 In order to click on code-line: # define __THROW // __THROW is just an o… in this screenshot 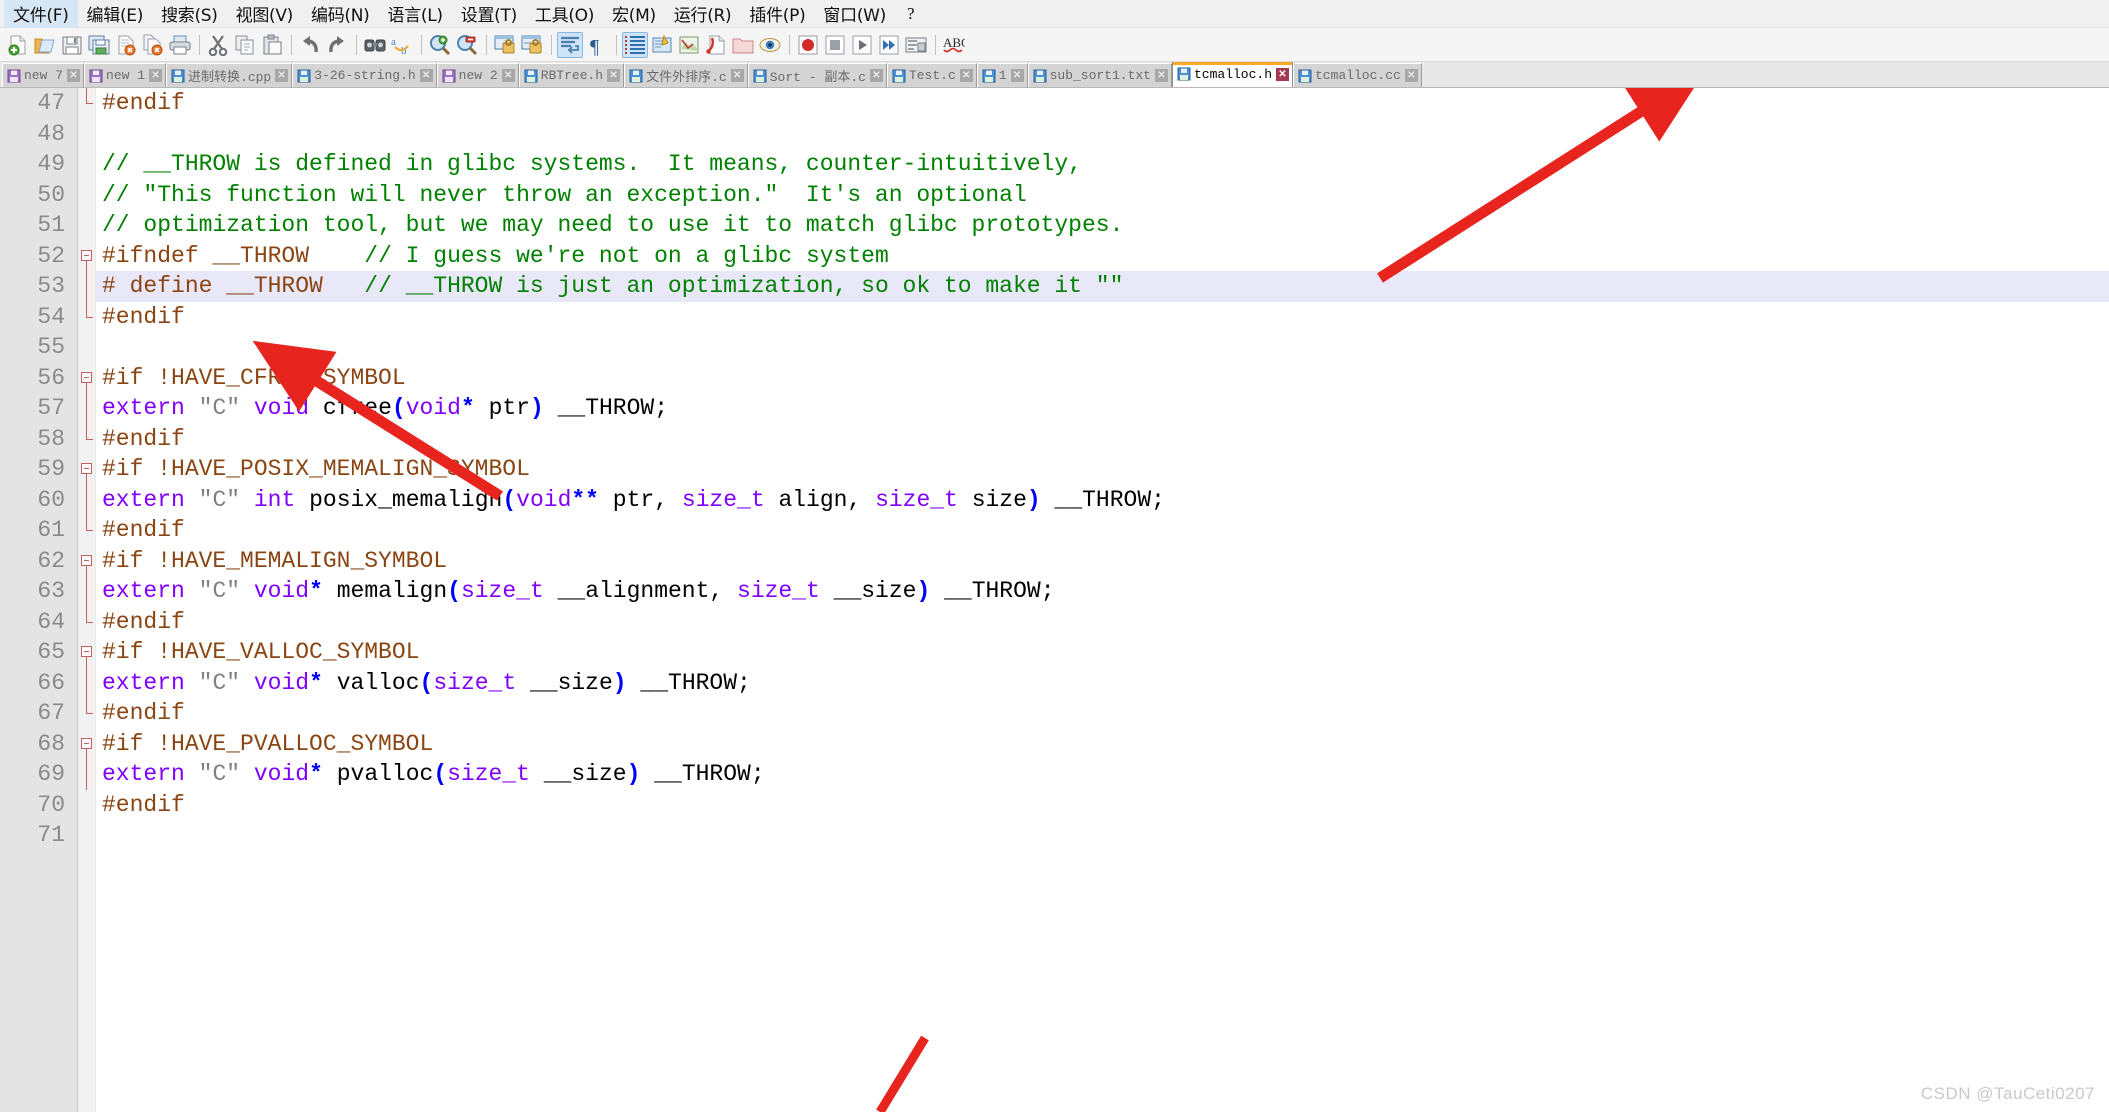, I will do `click(1102, 286)`.